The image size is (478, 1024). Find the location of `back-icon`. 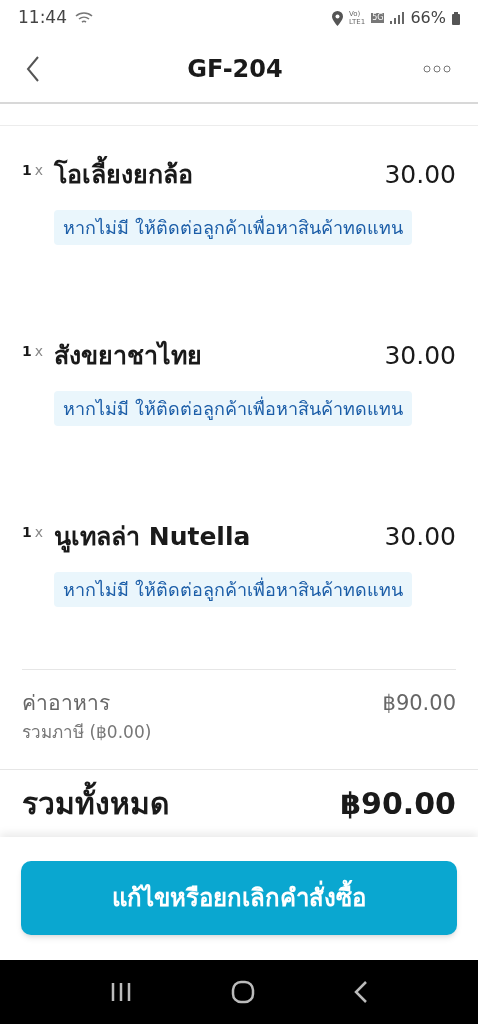

back-icon is located at coordinates (361, 992).